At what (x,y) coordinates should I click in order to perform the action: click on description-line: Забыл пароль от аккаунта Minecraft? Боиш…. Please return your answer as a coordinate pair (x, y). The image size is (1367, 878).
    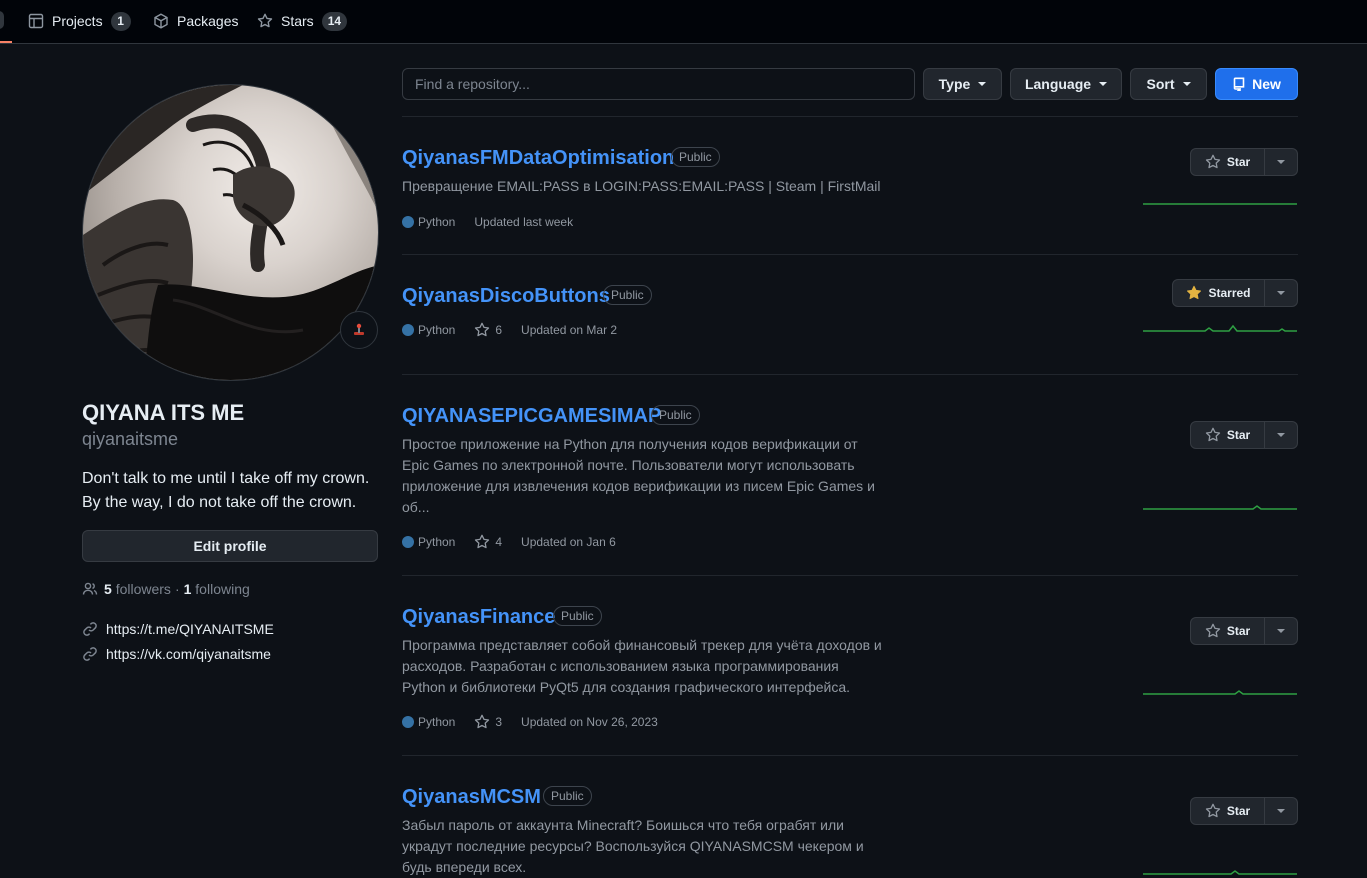
    Looking at the image, I should click on (623, 825).